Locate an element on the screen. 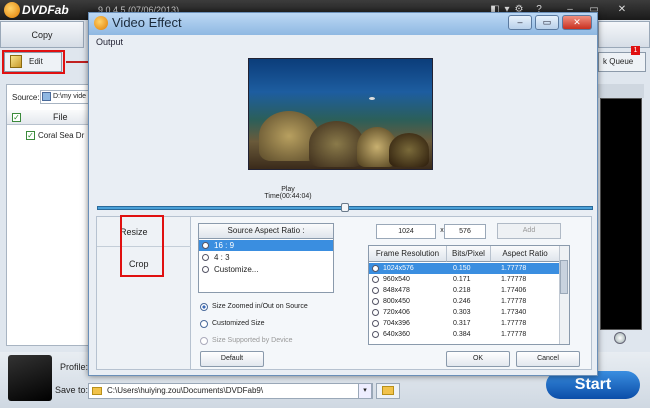  table-row: 1024x576 0.150 1.77778 is located at coordinates (464, 268).